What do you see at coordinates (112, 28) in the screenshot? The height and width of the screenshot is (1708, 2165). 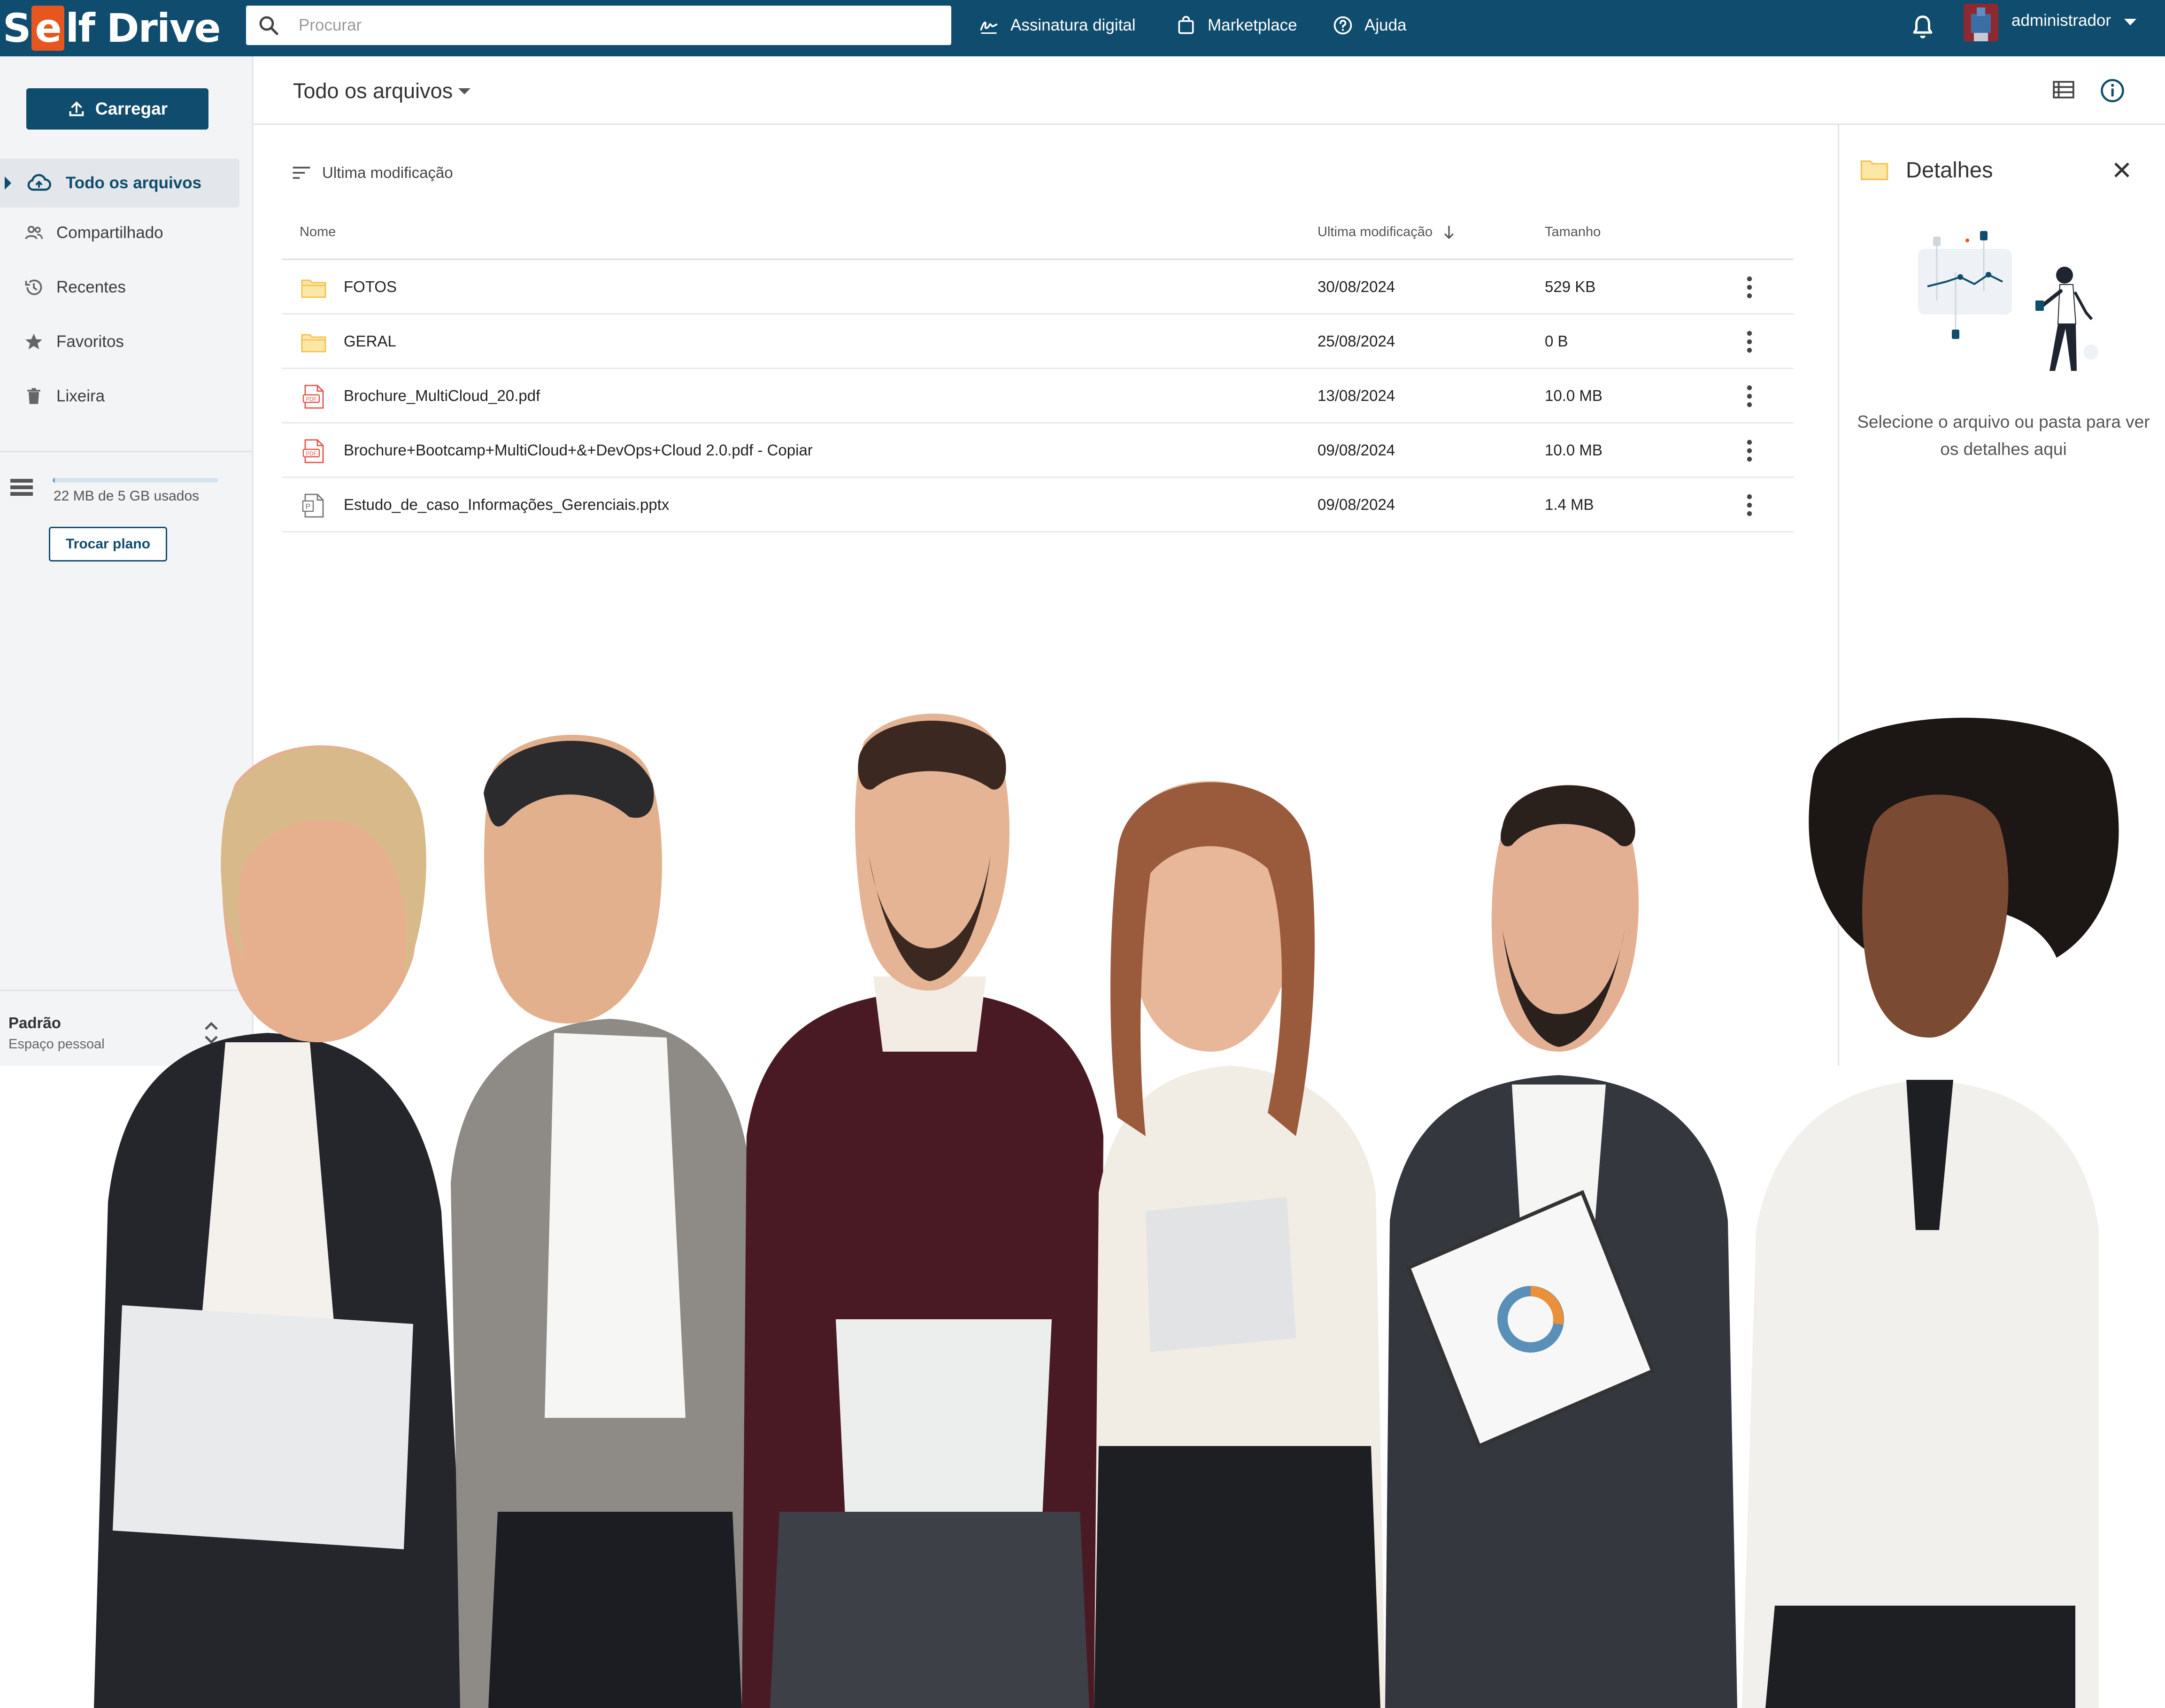 I see `self-drive-logo: Se lf Drive` at bounding box center [112, 28].